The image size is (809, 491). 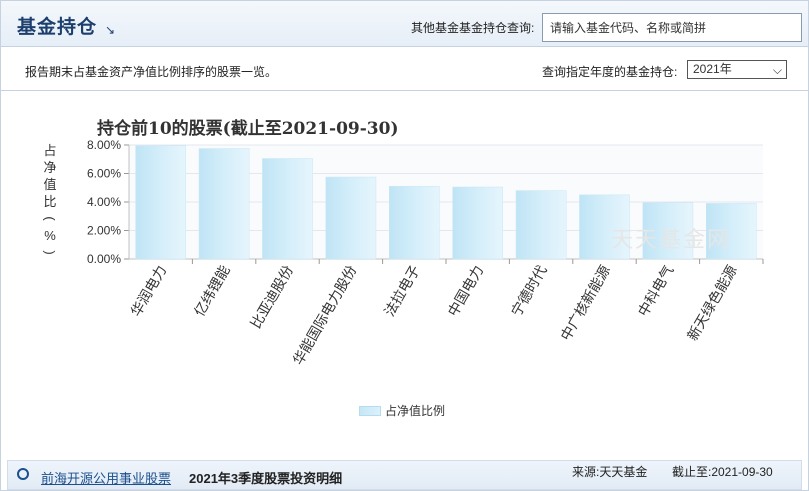 I want to click on fund-query-label: 其他基金基金持仓查询:, so click(x=473, y=28).